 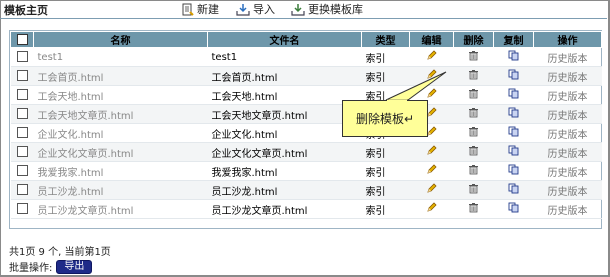 I want to click on template-name: 工会天地文章页.html, so click(x=120, y=114).